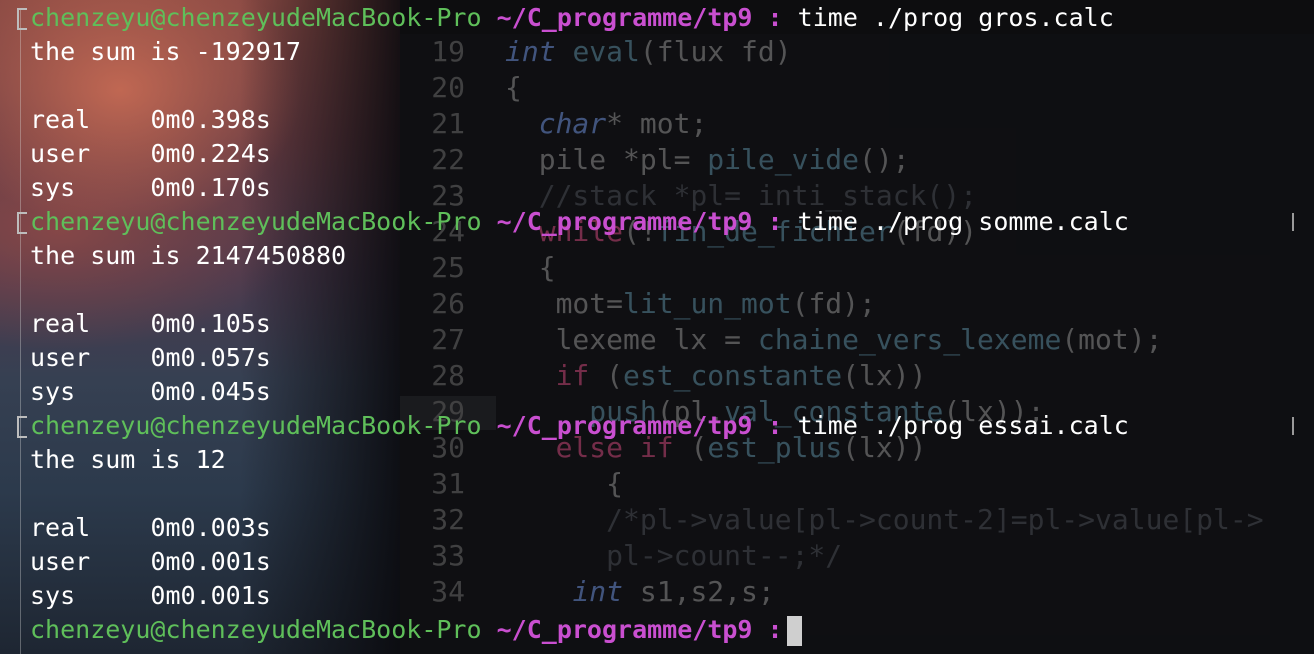 This screenshot has height=654, width=1314. I want to click on terminal-left-border, so click(20, 332).